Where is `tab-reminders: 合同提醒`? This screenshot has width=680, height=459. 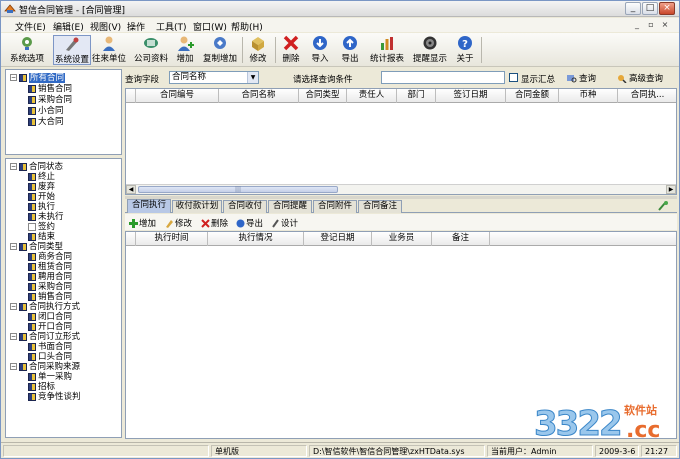 tab-reminders: 合同提醒 is located at coordinates (290, 206).